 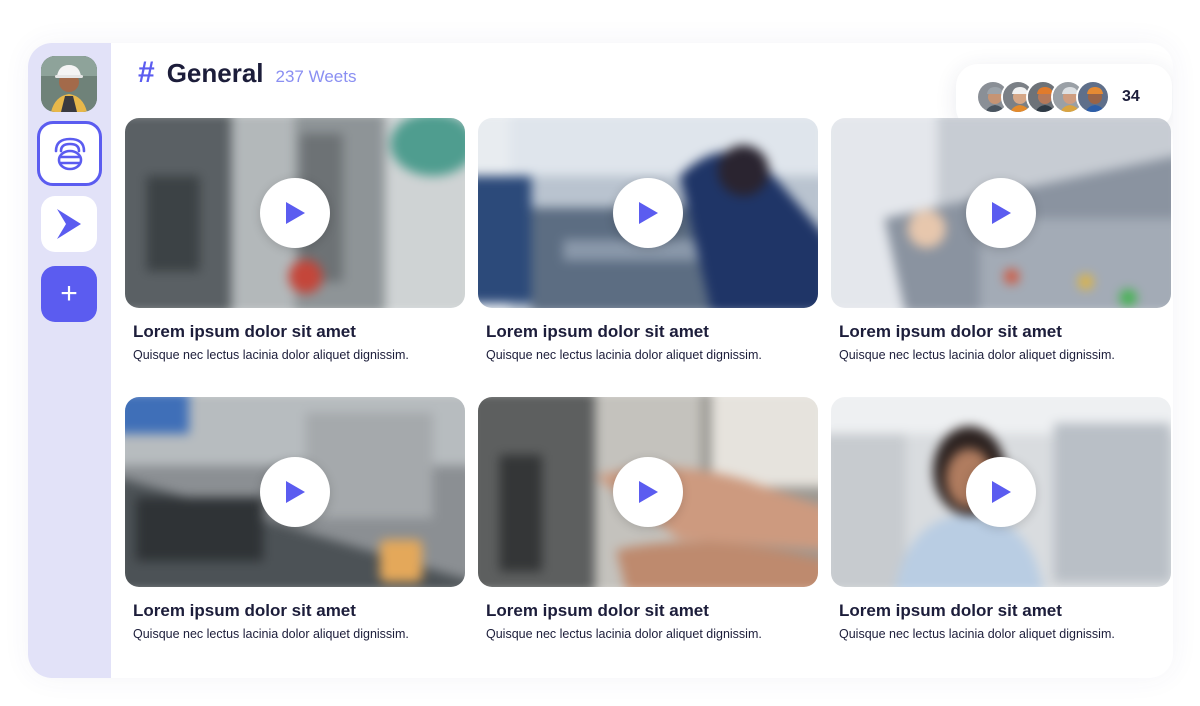 What do you see at coordinates (146, 72) in the screenshot?
I see `hash-icon: #` at bounding box center [146, 72].